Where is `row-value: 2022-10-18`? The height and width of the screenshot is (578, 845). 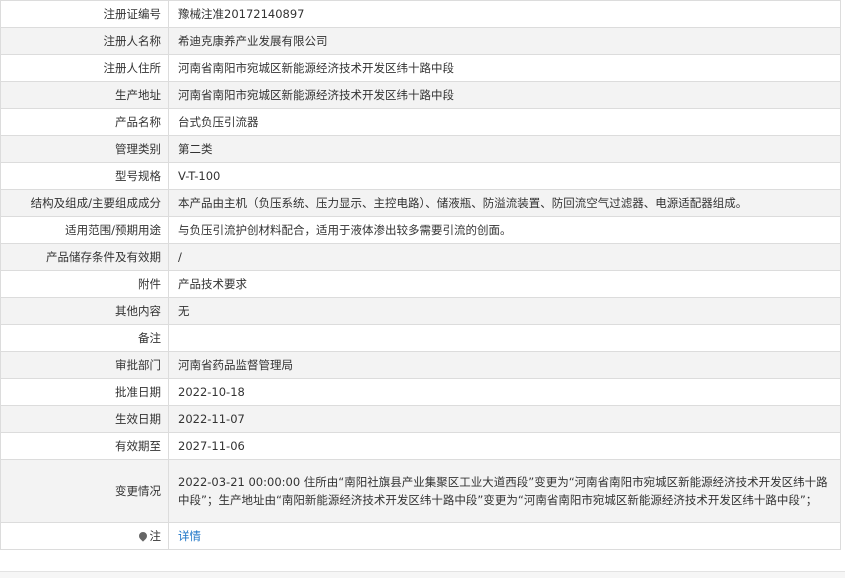
row-value: 2022-10-18 is located at coordinates (504, 392).